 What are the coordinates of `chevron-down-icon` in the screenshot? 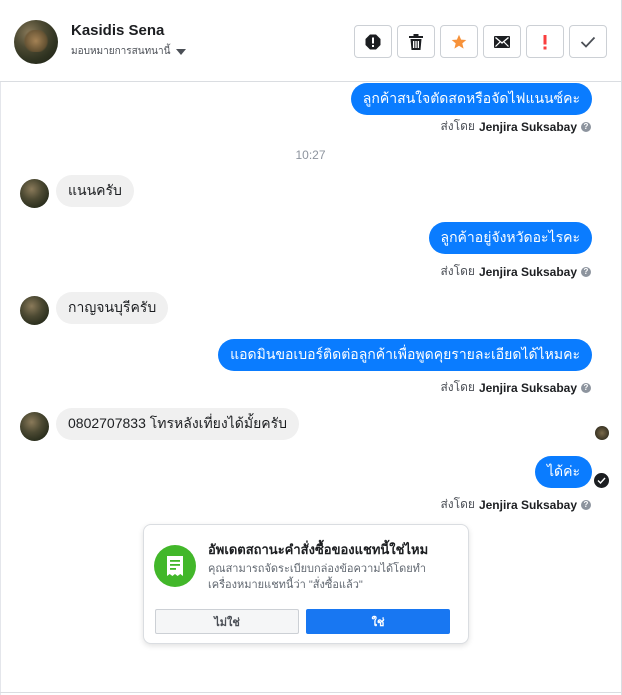 It's located at (181, 51).